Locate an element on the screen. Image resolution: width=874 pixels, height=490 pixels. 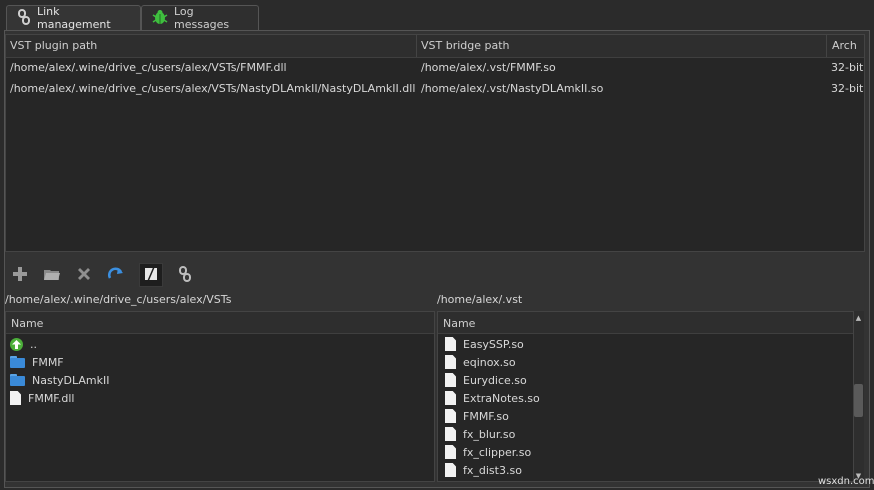
list-item: EasySSP.so is located at coordinates (484, 344).